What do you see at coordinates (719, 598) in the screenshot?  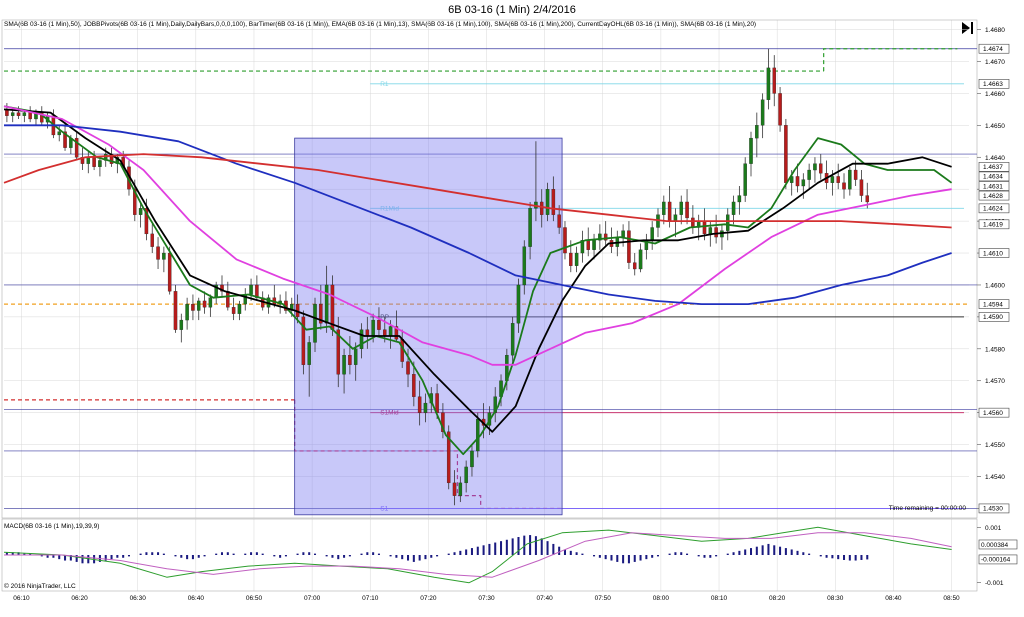 I see `time-tick-label: 08:10` at bounding box center [719, 598].